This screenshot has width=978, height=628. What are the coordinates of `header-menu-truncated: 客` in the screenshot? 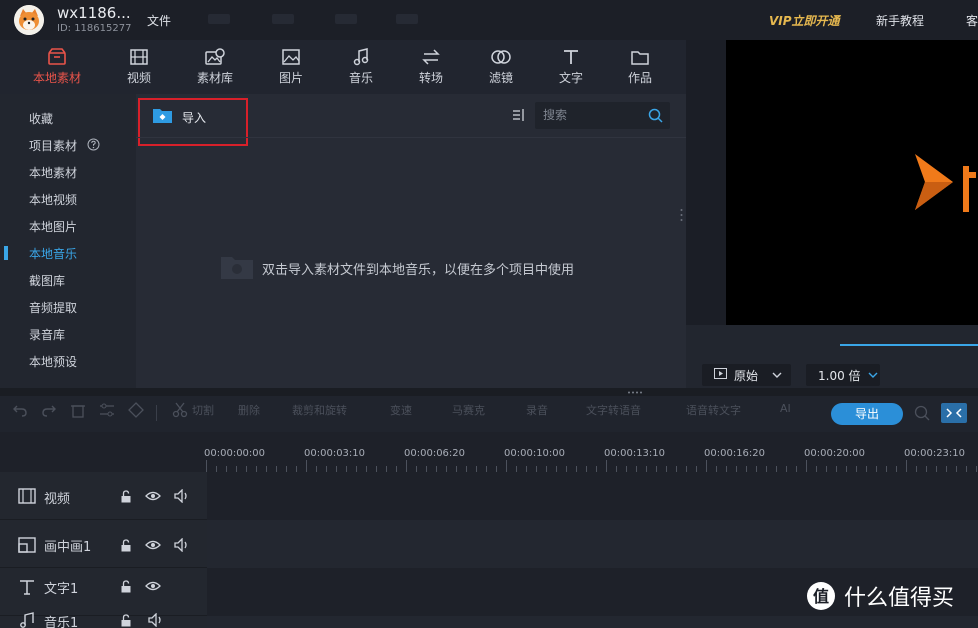 It's located at (972, 20).